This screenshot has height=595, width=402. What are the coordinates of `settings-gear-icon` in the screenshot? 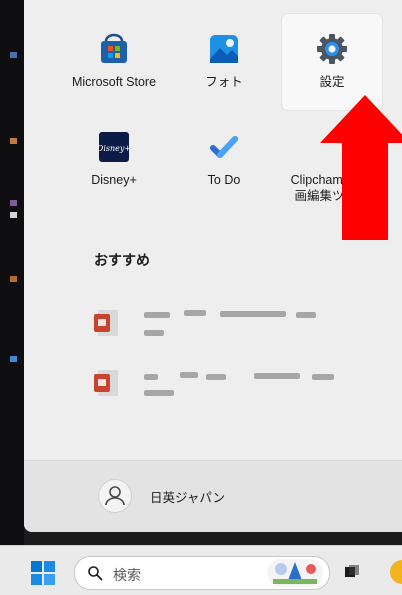 It's located at (332, 49).